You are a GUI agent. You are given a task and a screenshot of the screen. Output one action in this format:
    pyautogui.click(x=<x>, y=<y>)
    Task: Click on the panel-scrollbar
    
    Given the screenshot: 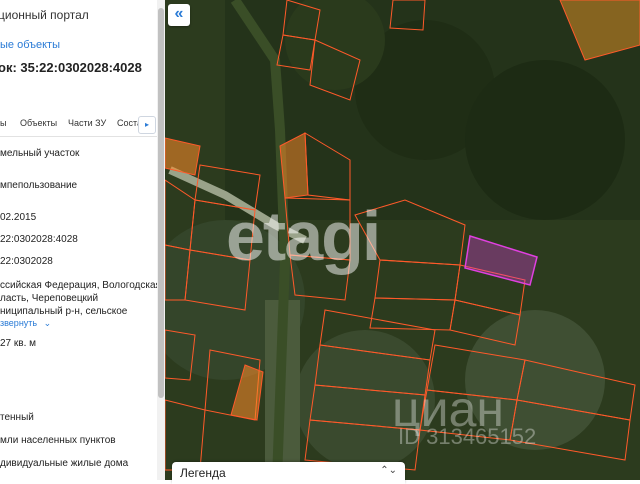 What is the action you would take?
    pyautogui.click(x=161, y=240)
    